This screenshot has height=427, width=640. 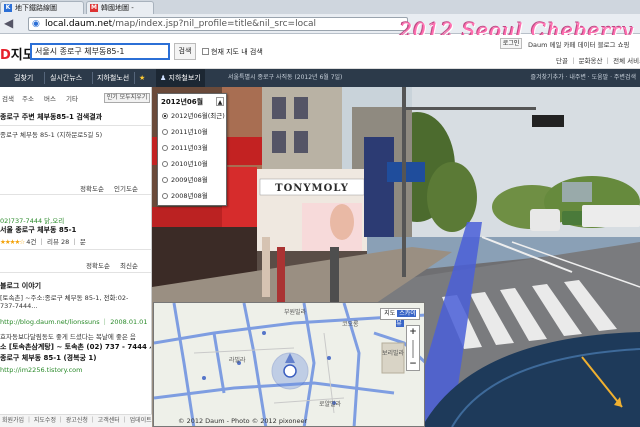 What do you see at coordinates (393, 353) in the screenshot?
I see `minimap-label: 보리빌라` at bounding box center [393, 353].